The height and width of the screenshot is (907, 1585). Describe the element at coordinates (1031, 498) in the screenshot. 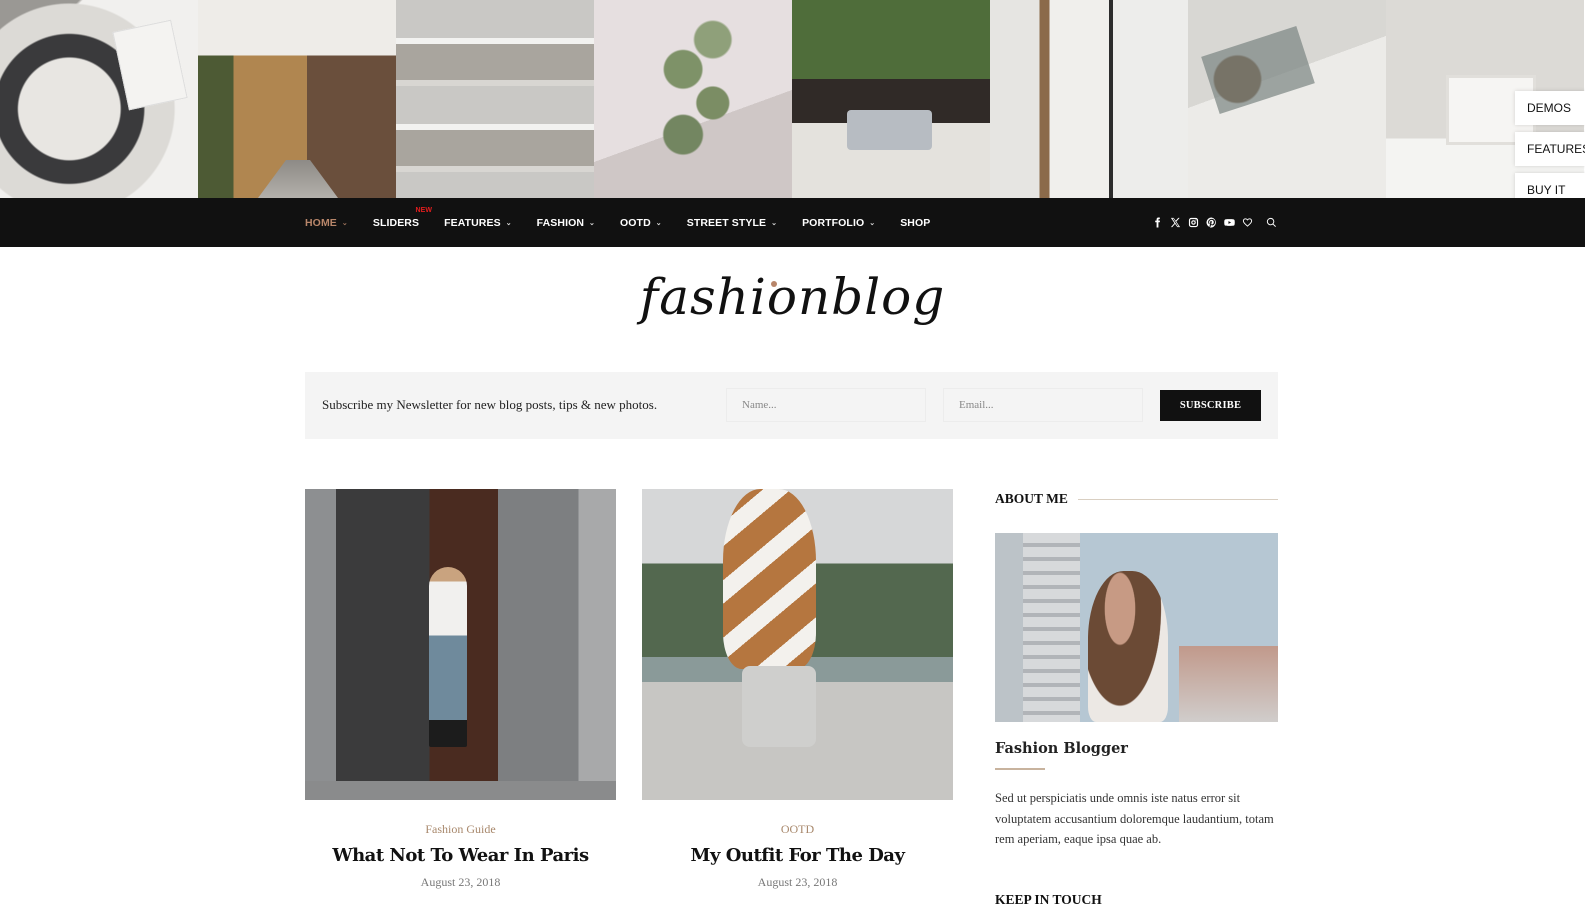

I see `about-widget-title: ABOUT ME` at that location.